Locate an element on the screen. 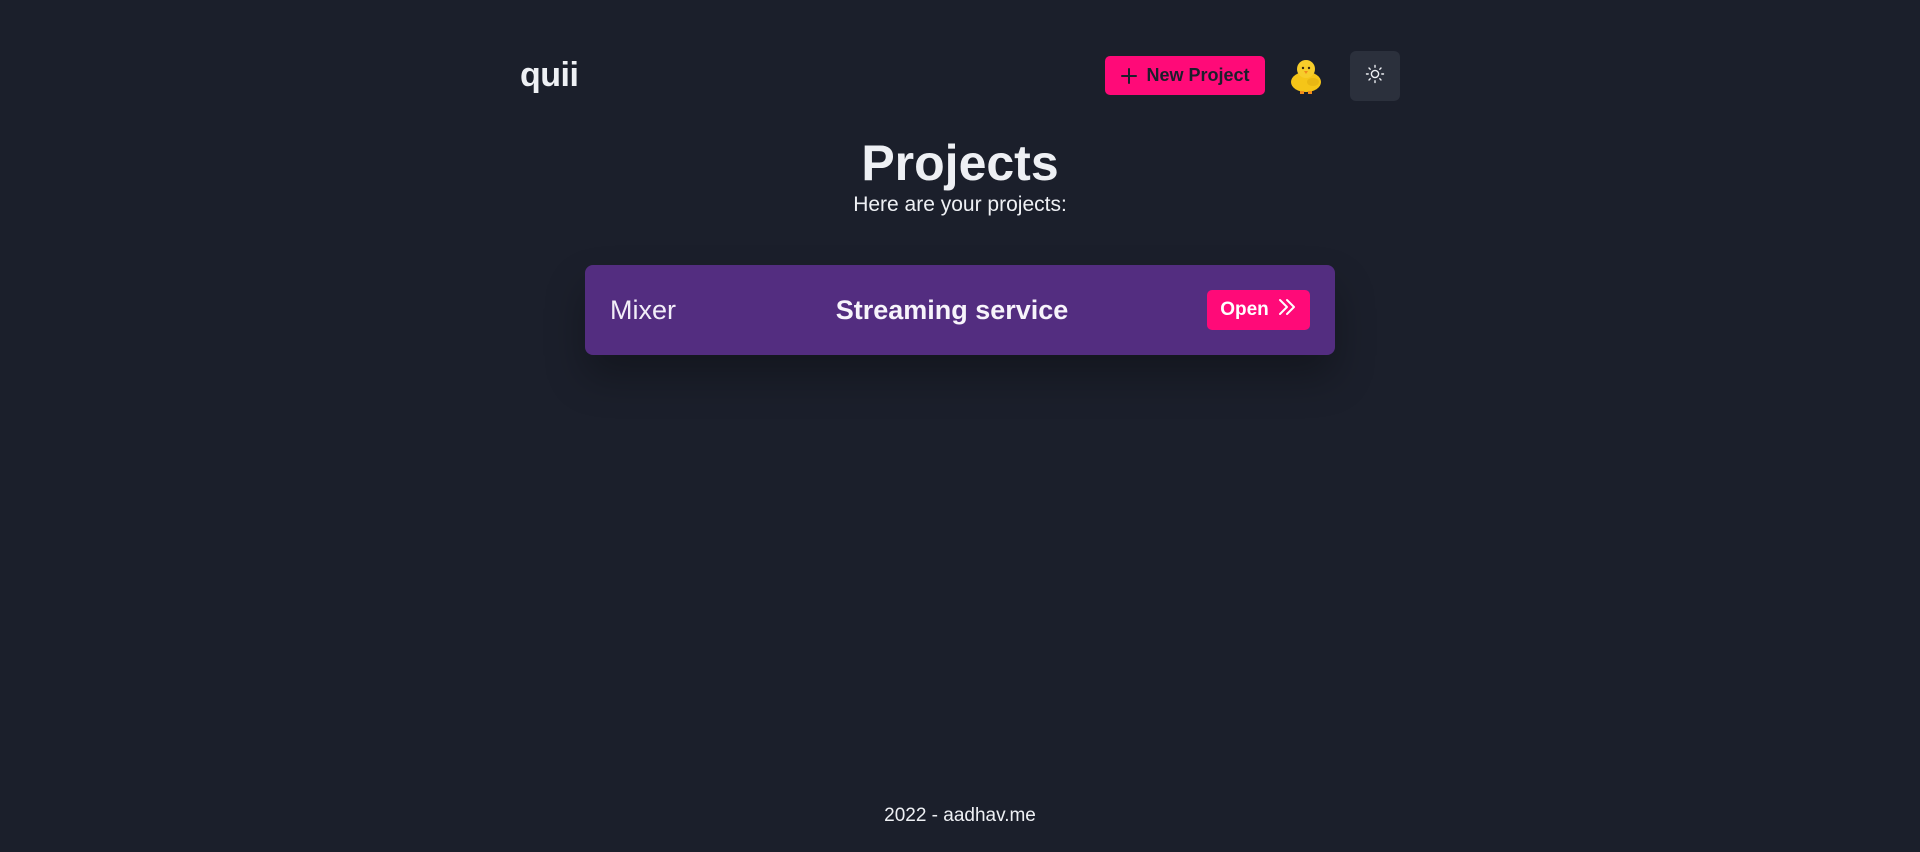 This screenshot has height=852, width=1920. new-project-button: New Project is located at coordinates (1185, 75).